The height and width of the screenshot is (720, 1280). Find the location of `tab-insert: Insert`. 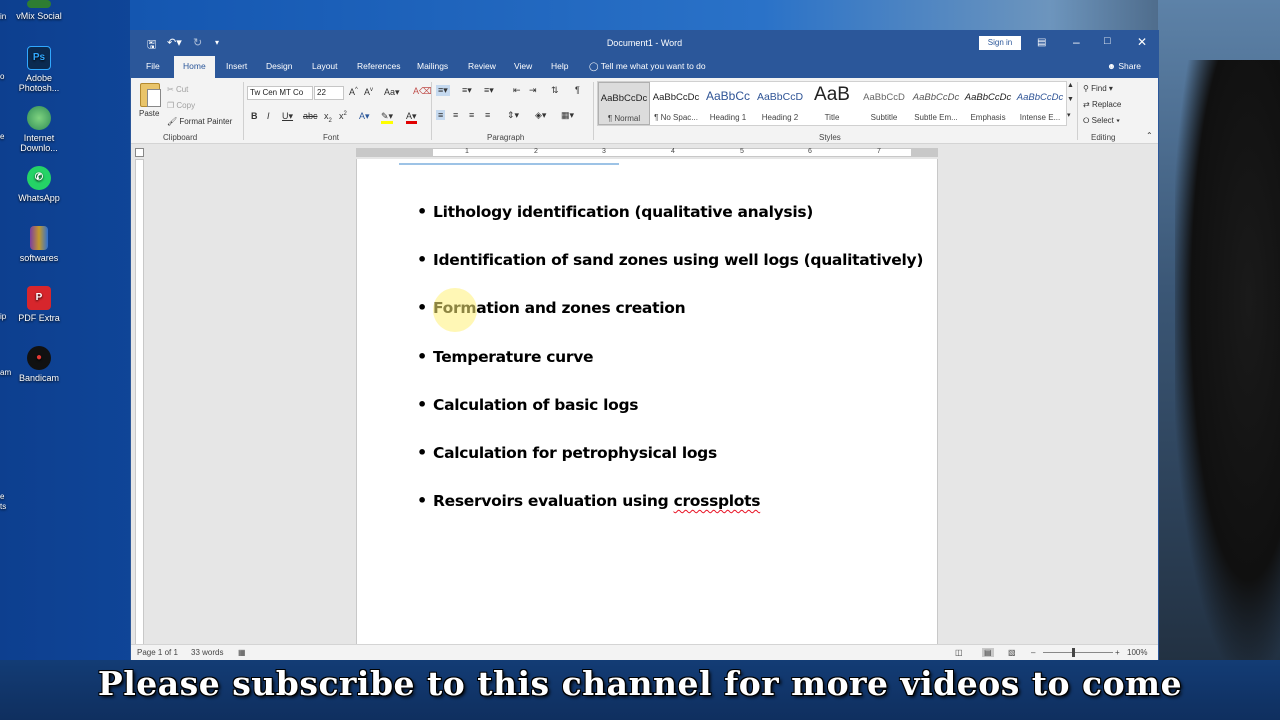

tab-insert: Insert is located at coordinates (236, 66).